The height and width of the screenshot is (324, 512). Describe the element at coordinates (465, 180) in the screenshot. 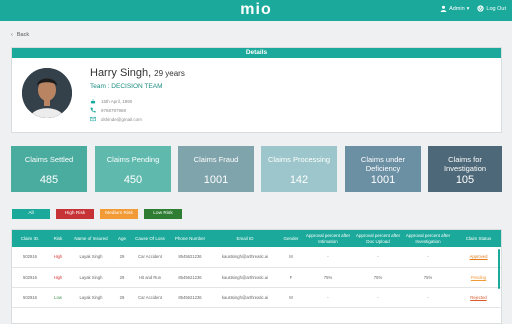

I see `card-value: 105` at that location.